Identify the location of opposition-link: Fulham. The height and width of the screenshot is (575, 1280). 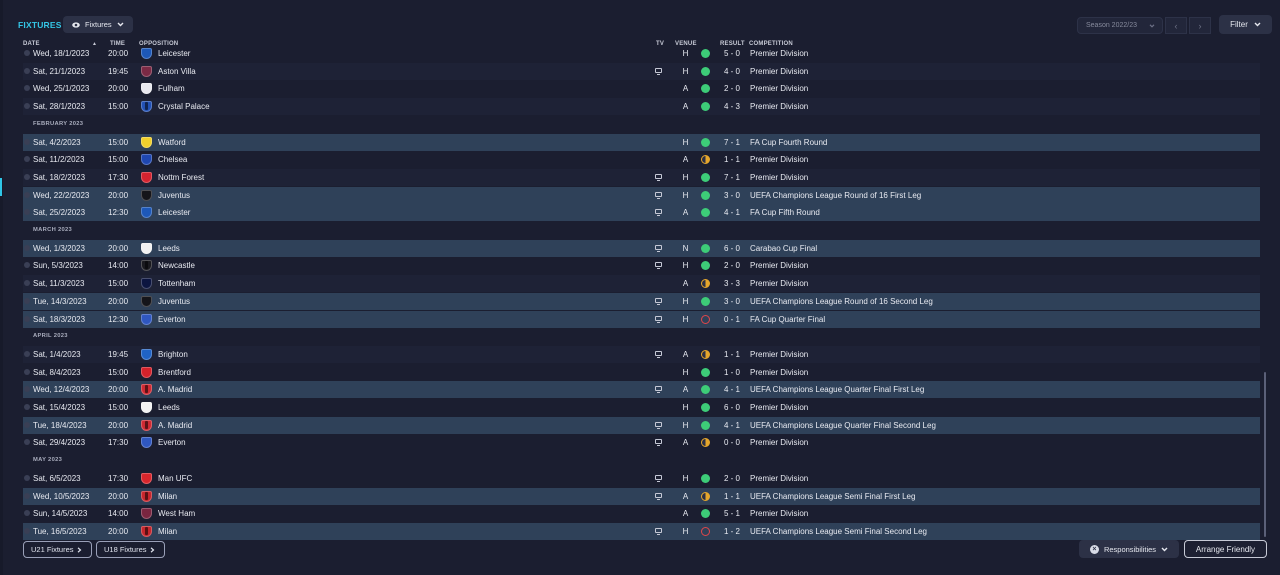
(171, 88).